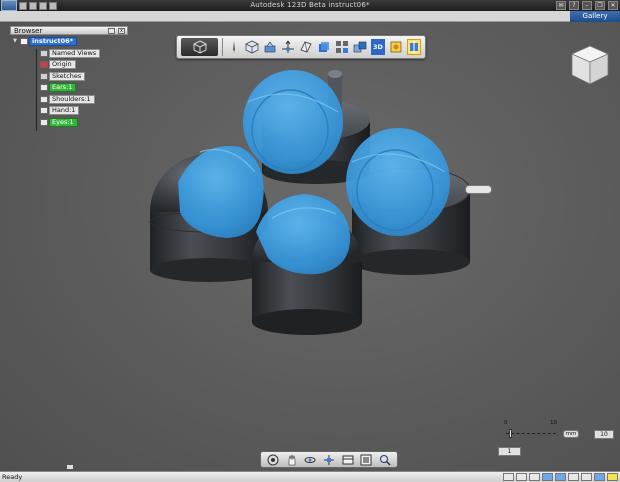 This screenshot has width=620, height=482. I want to click on scale-min-label: 0, so click(506, 423).